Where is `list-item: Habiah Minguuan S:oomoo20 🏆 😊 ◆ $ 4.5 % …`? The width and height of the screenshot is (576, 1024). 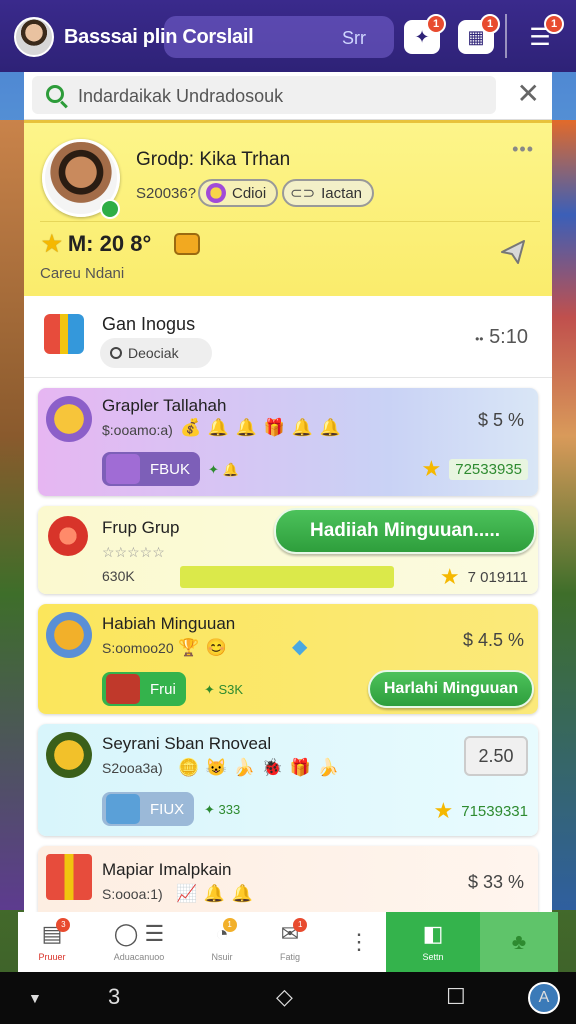
list-item: Habiah Minguuan S:oomoo20 🏆 😊 ◆ $ 4.5 % … is located at coordinates (288, 659).